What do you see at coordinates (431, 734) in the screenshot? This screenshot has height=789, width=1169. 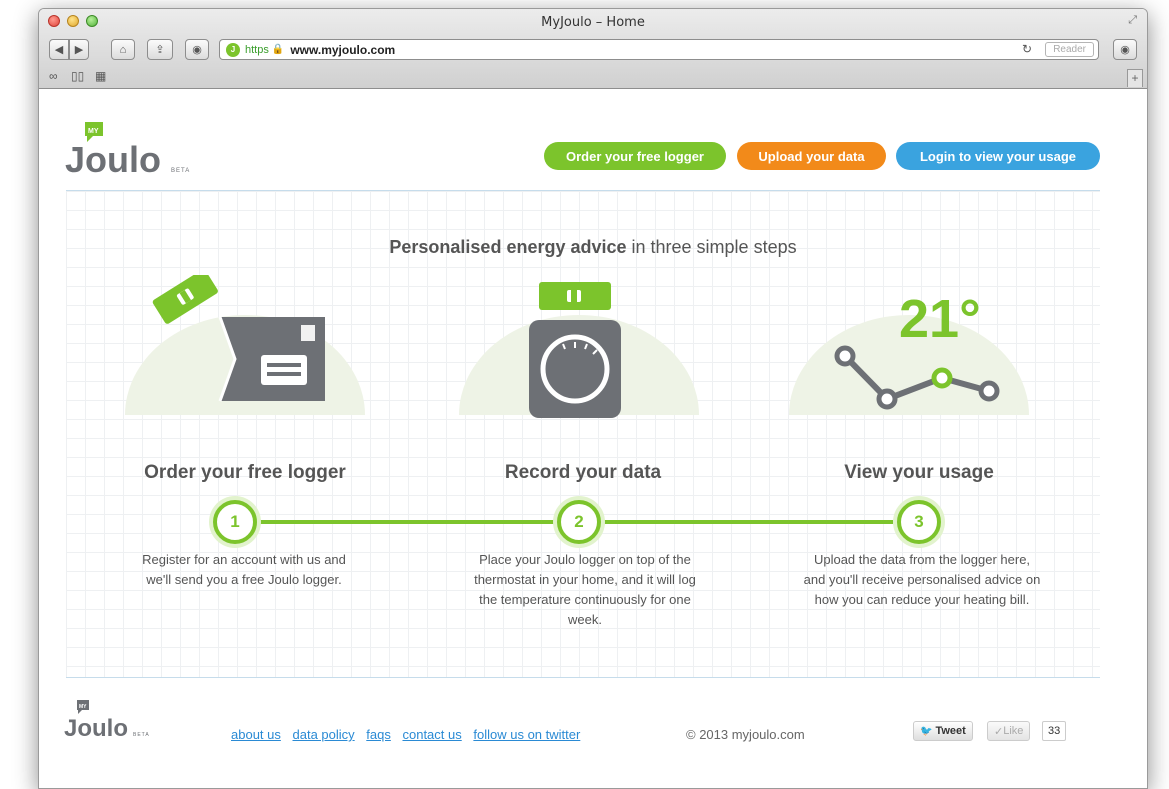 I see `contact-us-link: contact us` at bounding box center [431, 734].